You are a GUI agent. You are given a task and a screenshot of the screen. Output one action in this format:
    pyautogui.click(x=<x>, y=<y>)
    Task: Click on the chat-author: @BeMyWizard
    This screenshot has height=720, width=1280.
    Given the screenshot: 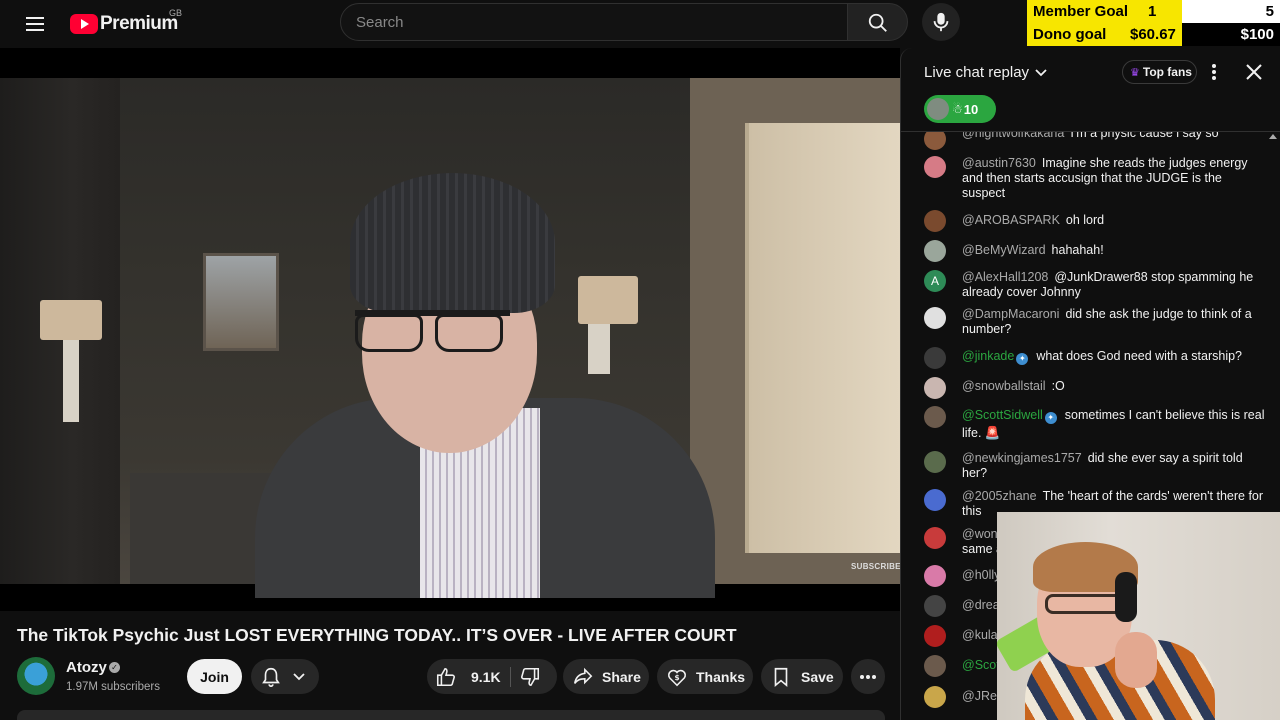 What is the action you would take?
    pyautogui.click(x=1004, y=250)
    